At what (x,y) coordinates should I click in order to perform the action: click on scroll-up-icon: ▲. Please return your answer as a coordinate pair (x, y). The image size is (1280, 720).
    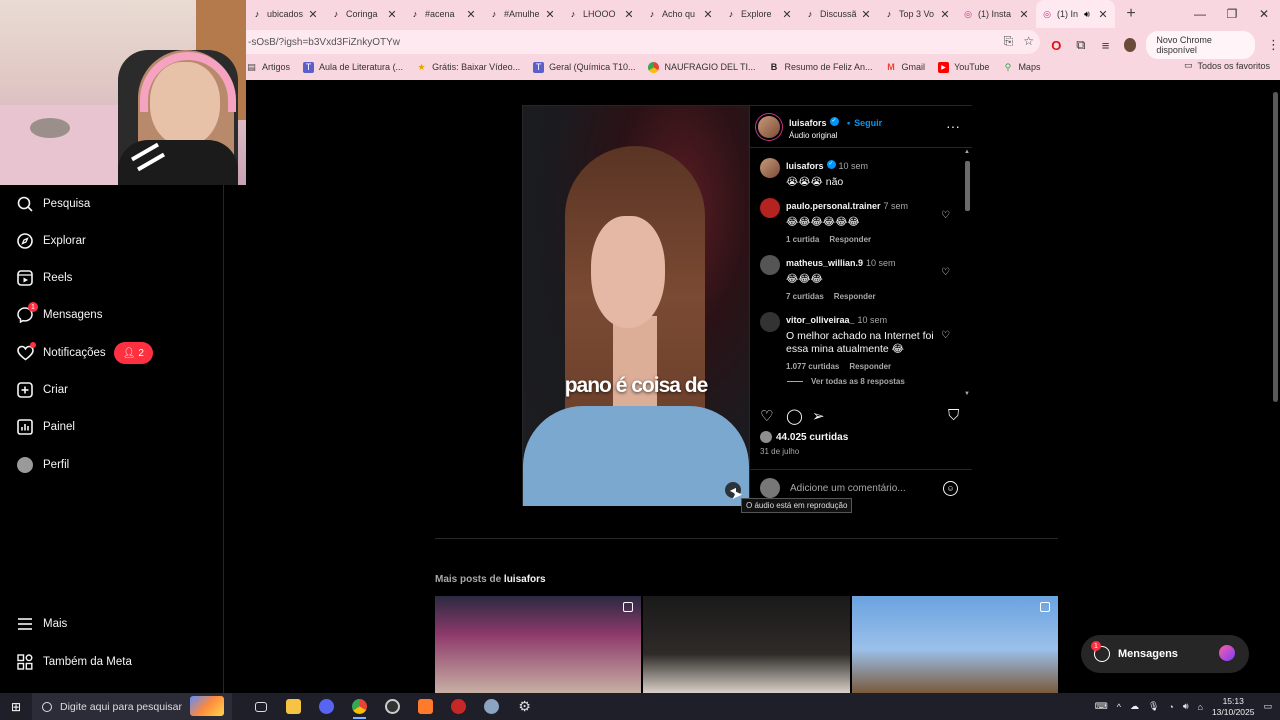
    Looking at the image, I should click on (967, 152).